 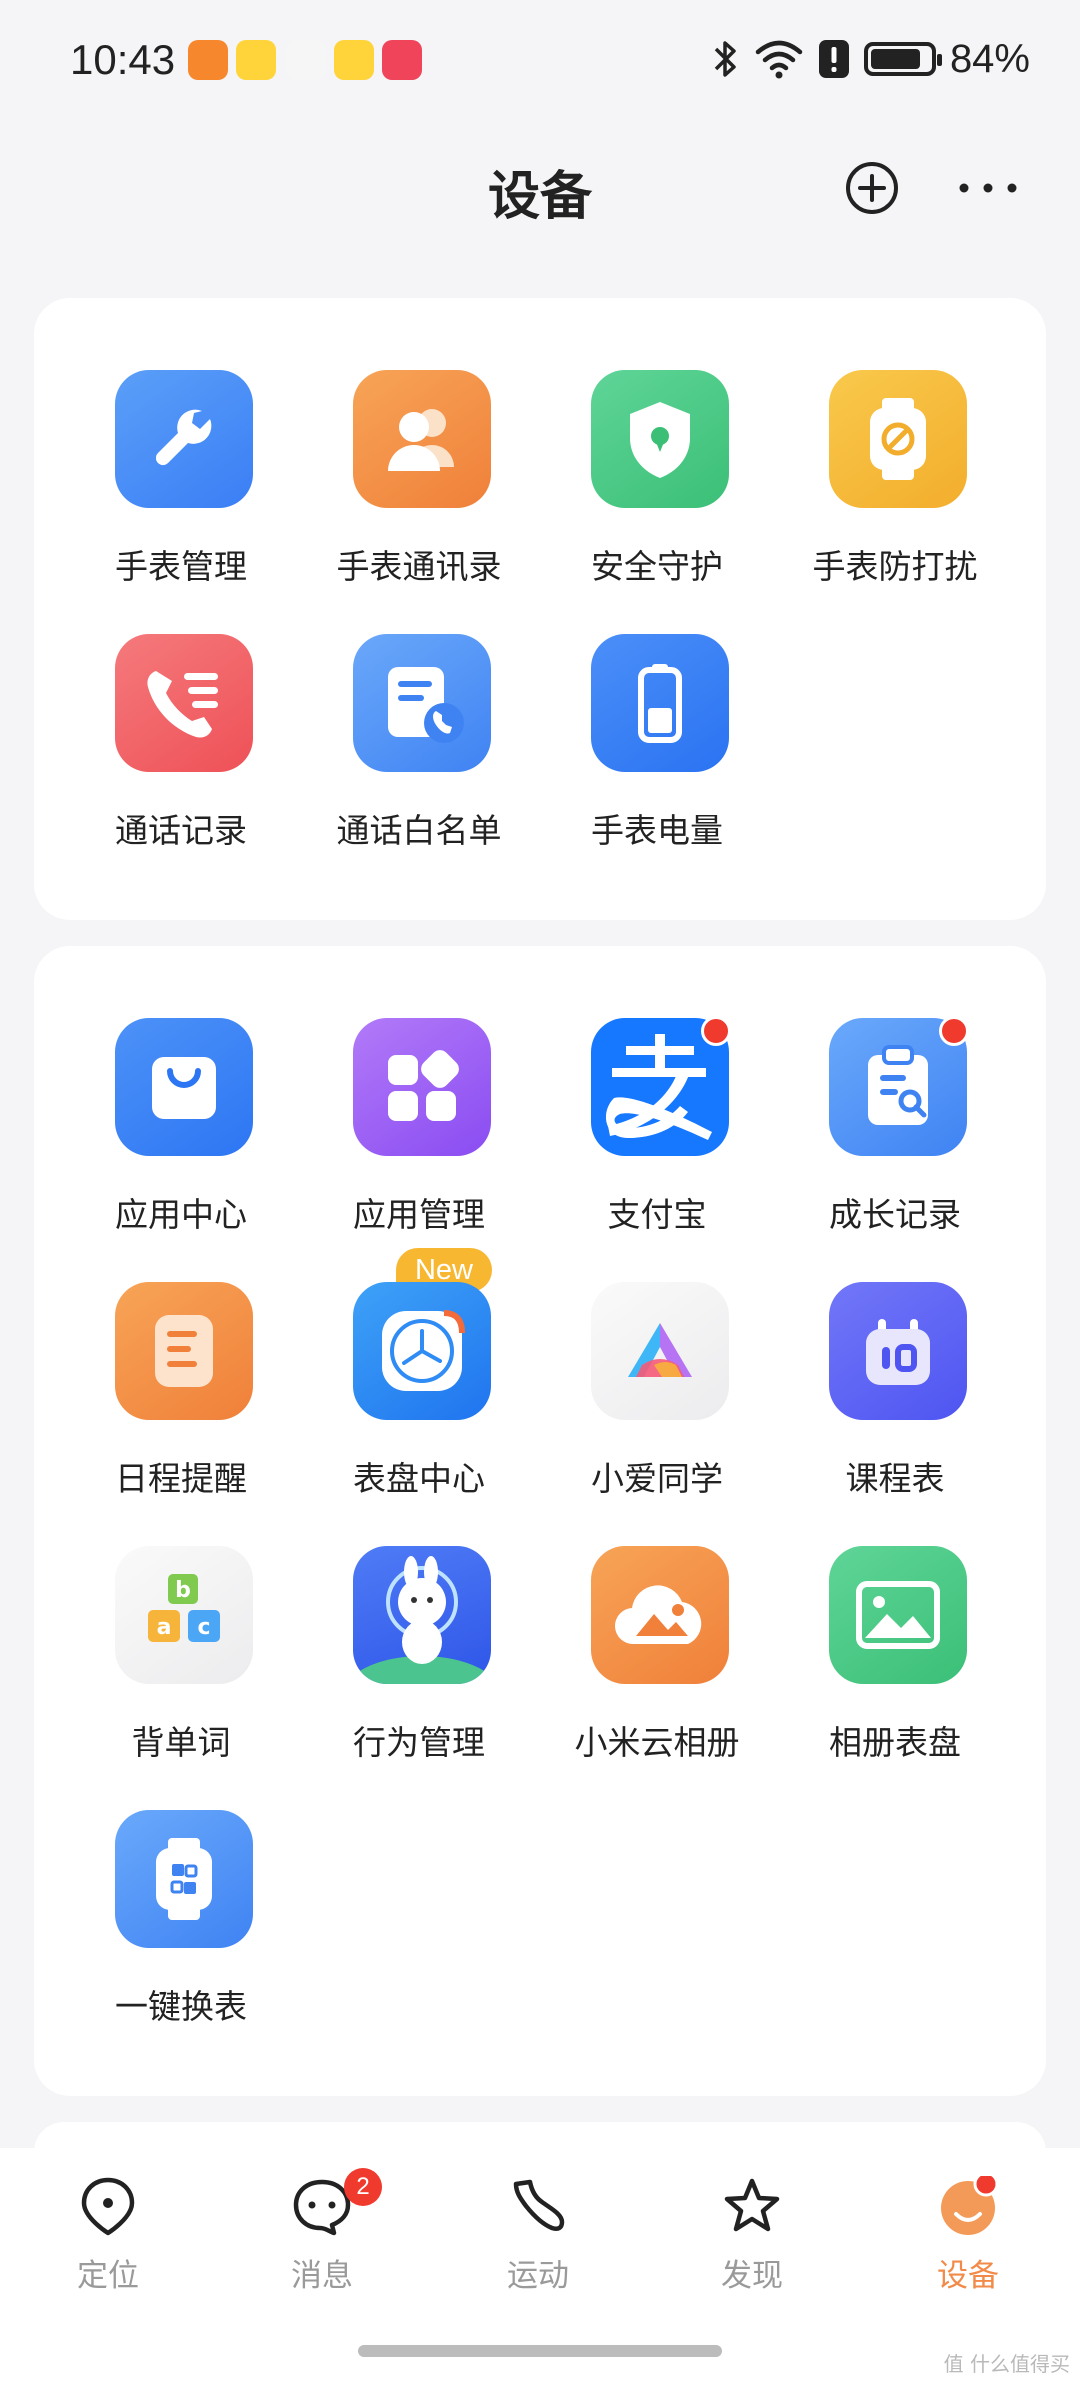 What do you see at coordinates (895, 1742) in the screenshot?
I see `tile-label: 相册表盘` at bounding box center [895, 1742].